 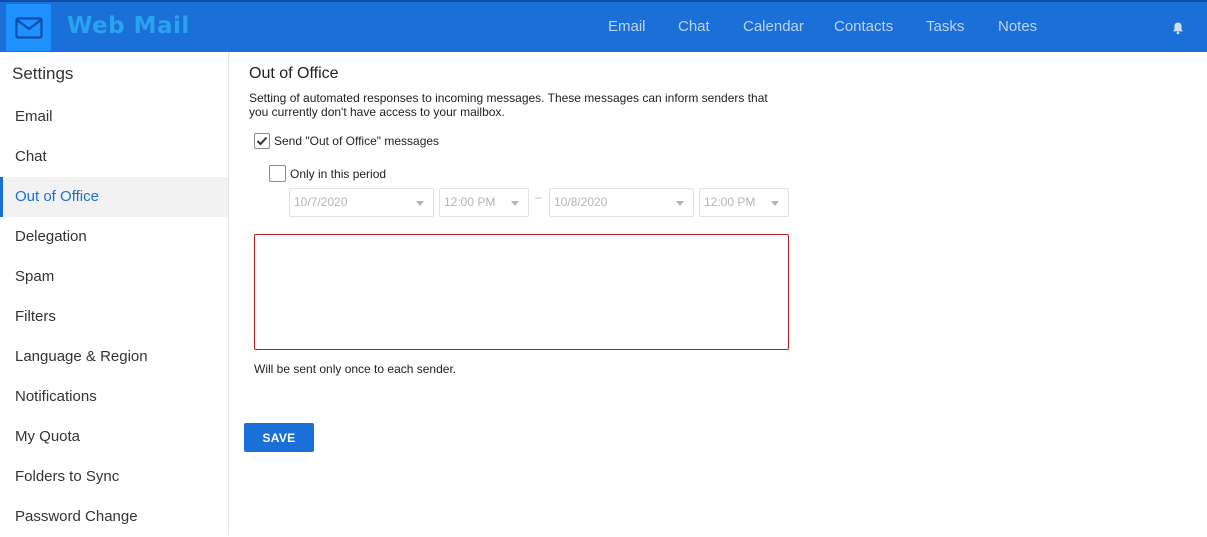 What do you see at coordinates (277, 173) in the screenshot?
I see `only-period-checkbox` at bounding box center [277, 173].